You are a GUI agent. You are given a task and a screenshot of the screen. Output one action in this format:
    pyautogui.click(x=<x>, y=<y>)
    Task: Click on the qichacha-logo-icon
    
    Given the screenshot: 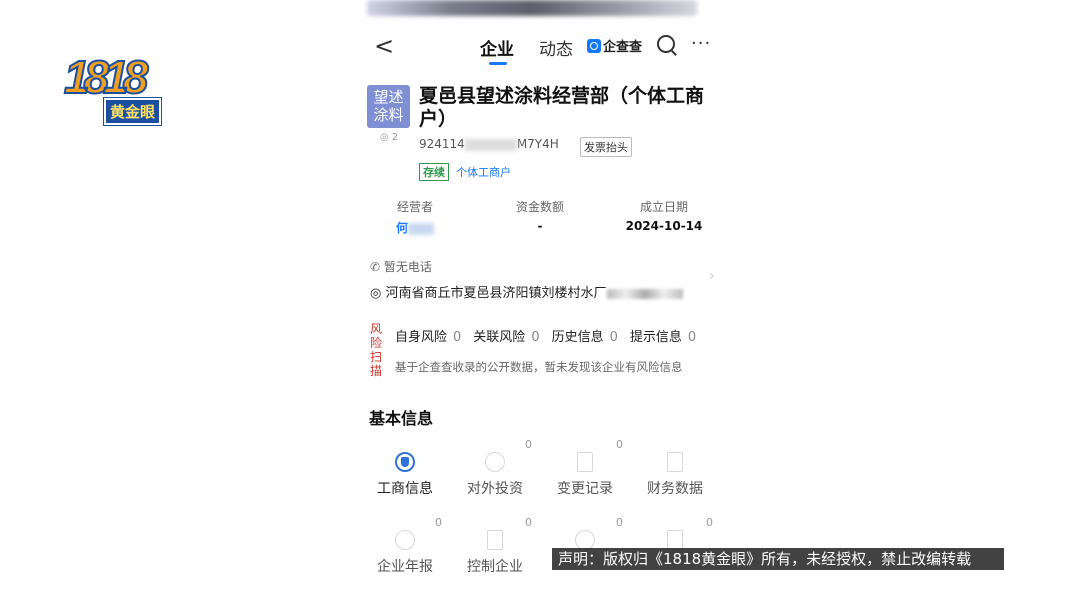 What is the action you would take?
    pyautogui.click(x=594, y=45)
    